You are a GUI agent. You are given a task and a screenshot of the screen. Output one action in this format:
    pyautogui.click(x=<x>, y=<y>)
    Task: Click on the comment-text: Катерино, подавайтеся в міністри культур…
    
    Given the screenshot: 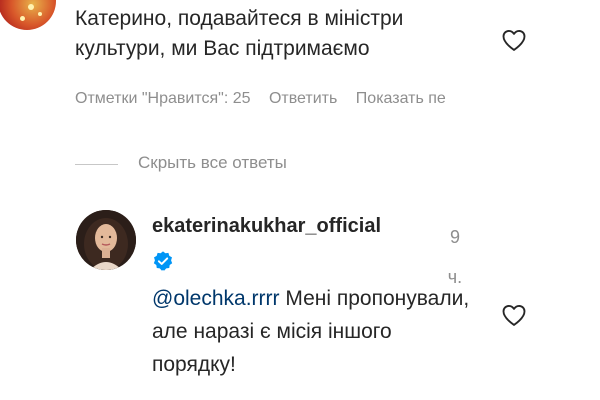 What is the action you would take?
    pyautogui.click(x=239, y=33)
    